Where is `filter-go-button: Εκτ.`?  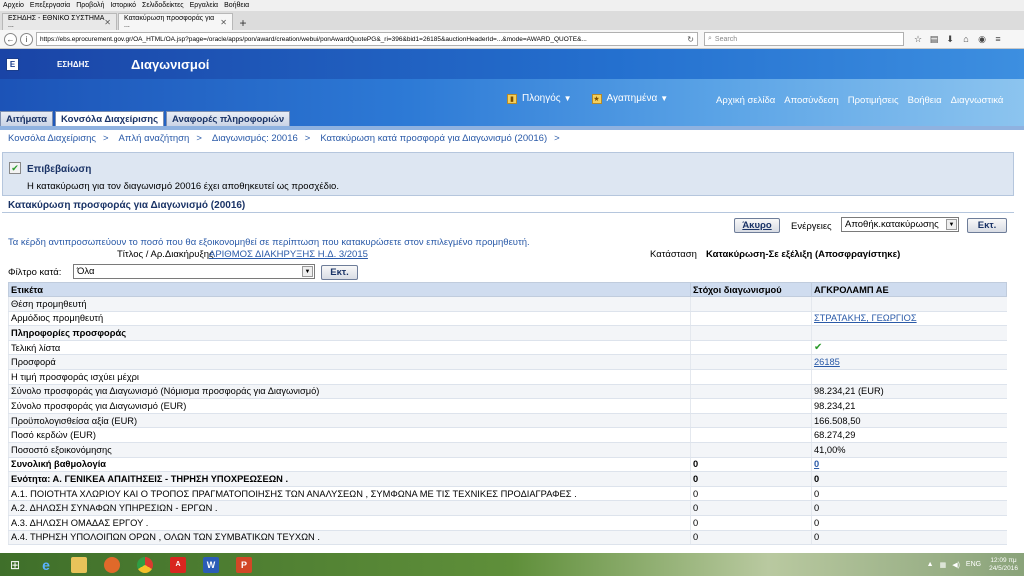
filter-go-button: Εκτ. is located at coordinates (339, 272).